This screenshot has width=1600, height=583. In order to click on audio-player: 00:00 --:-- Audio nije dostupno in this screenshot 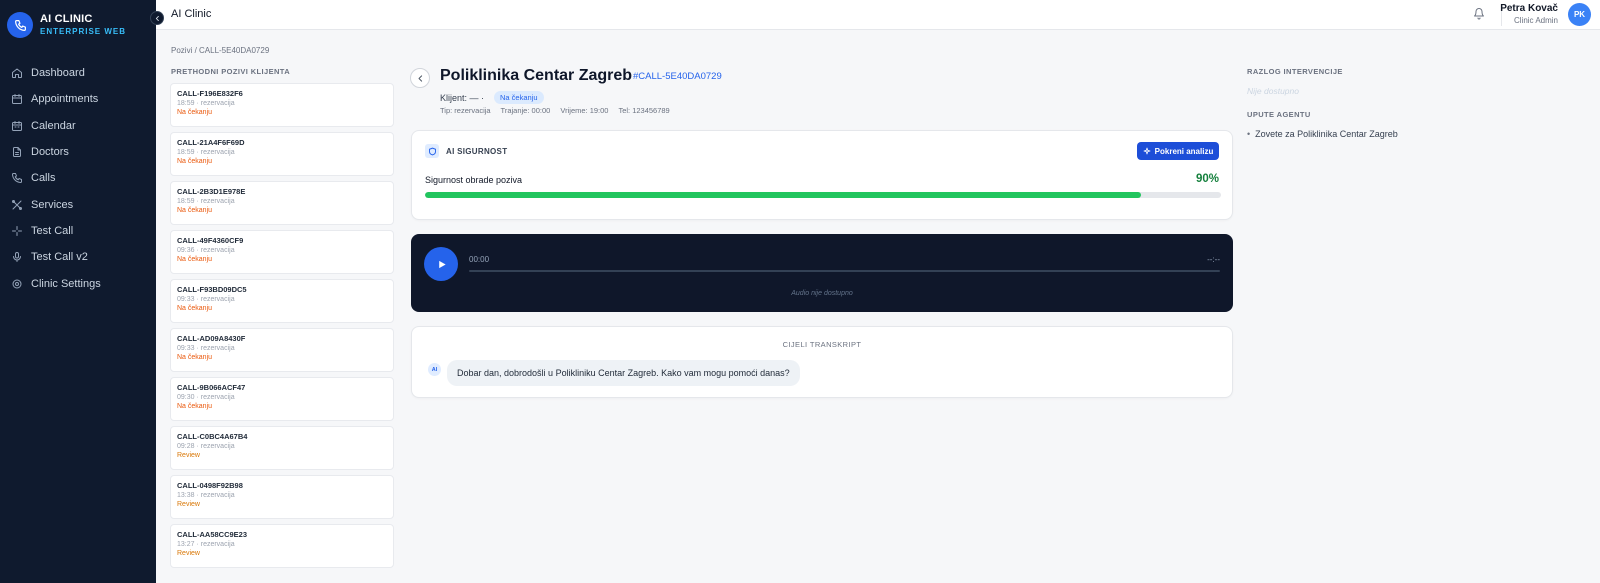, I will do `click(822, 273)`.